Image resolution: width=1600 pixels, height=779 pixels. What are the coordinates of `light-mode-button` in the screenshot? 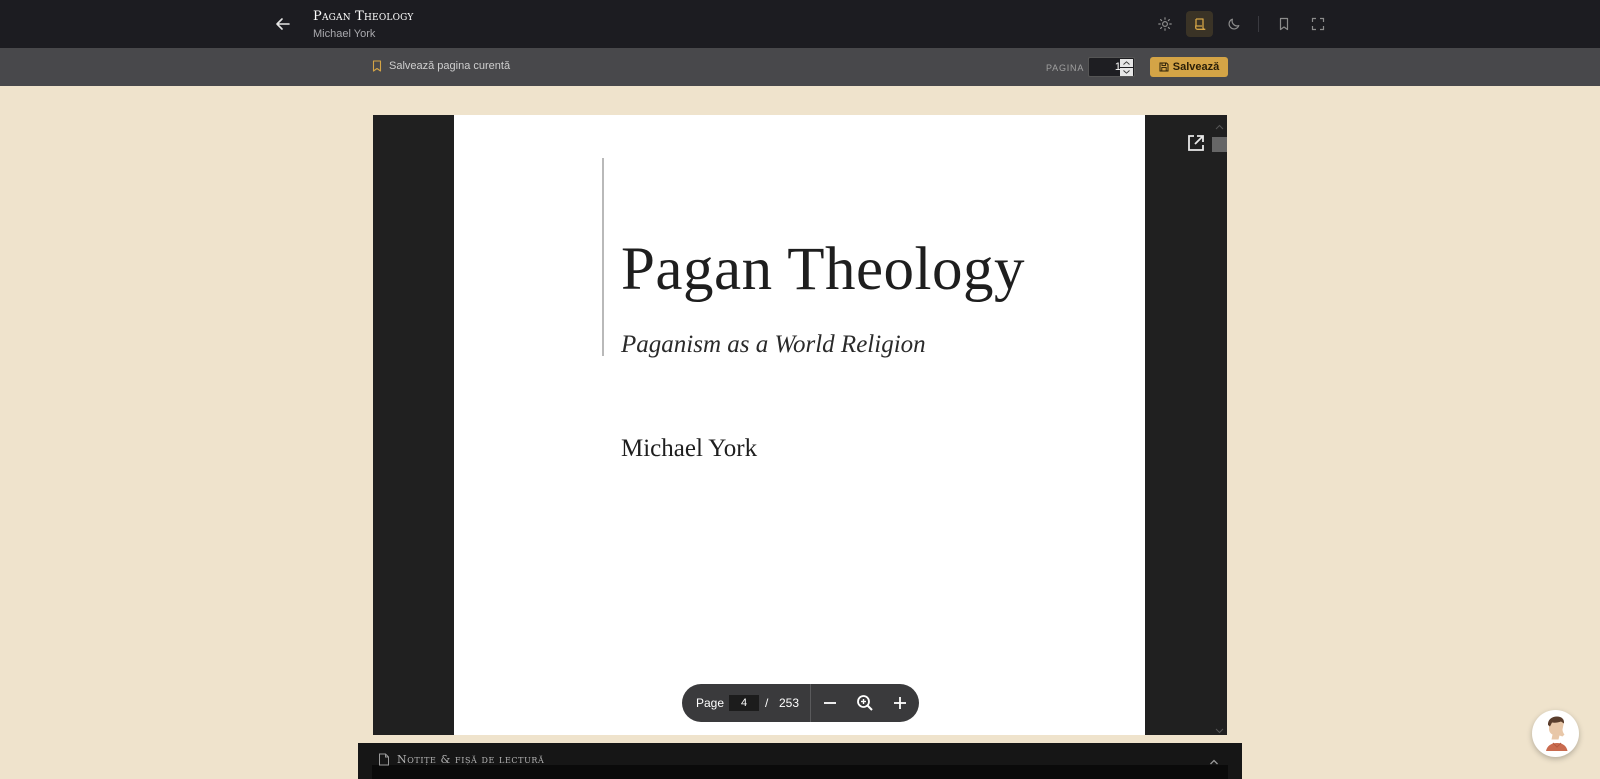 It's located at (1164, 24).